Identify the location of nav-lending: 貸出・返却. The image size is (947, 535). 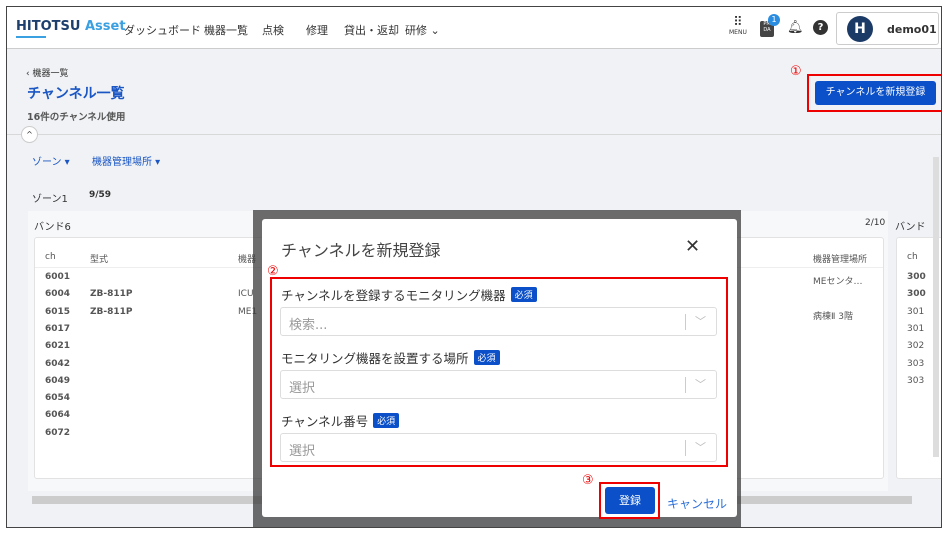
(371, 30).